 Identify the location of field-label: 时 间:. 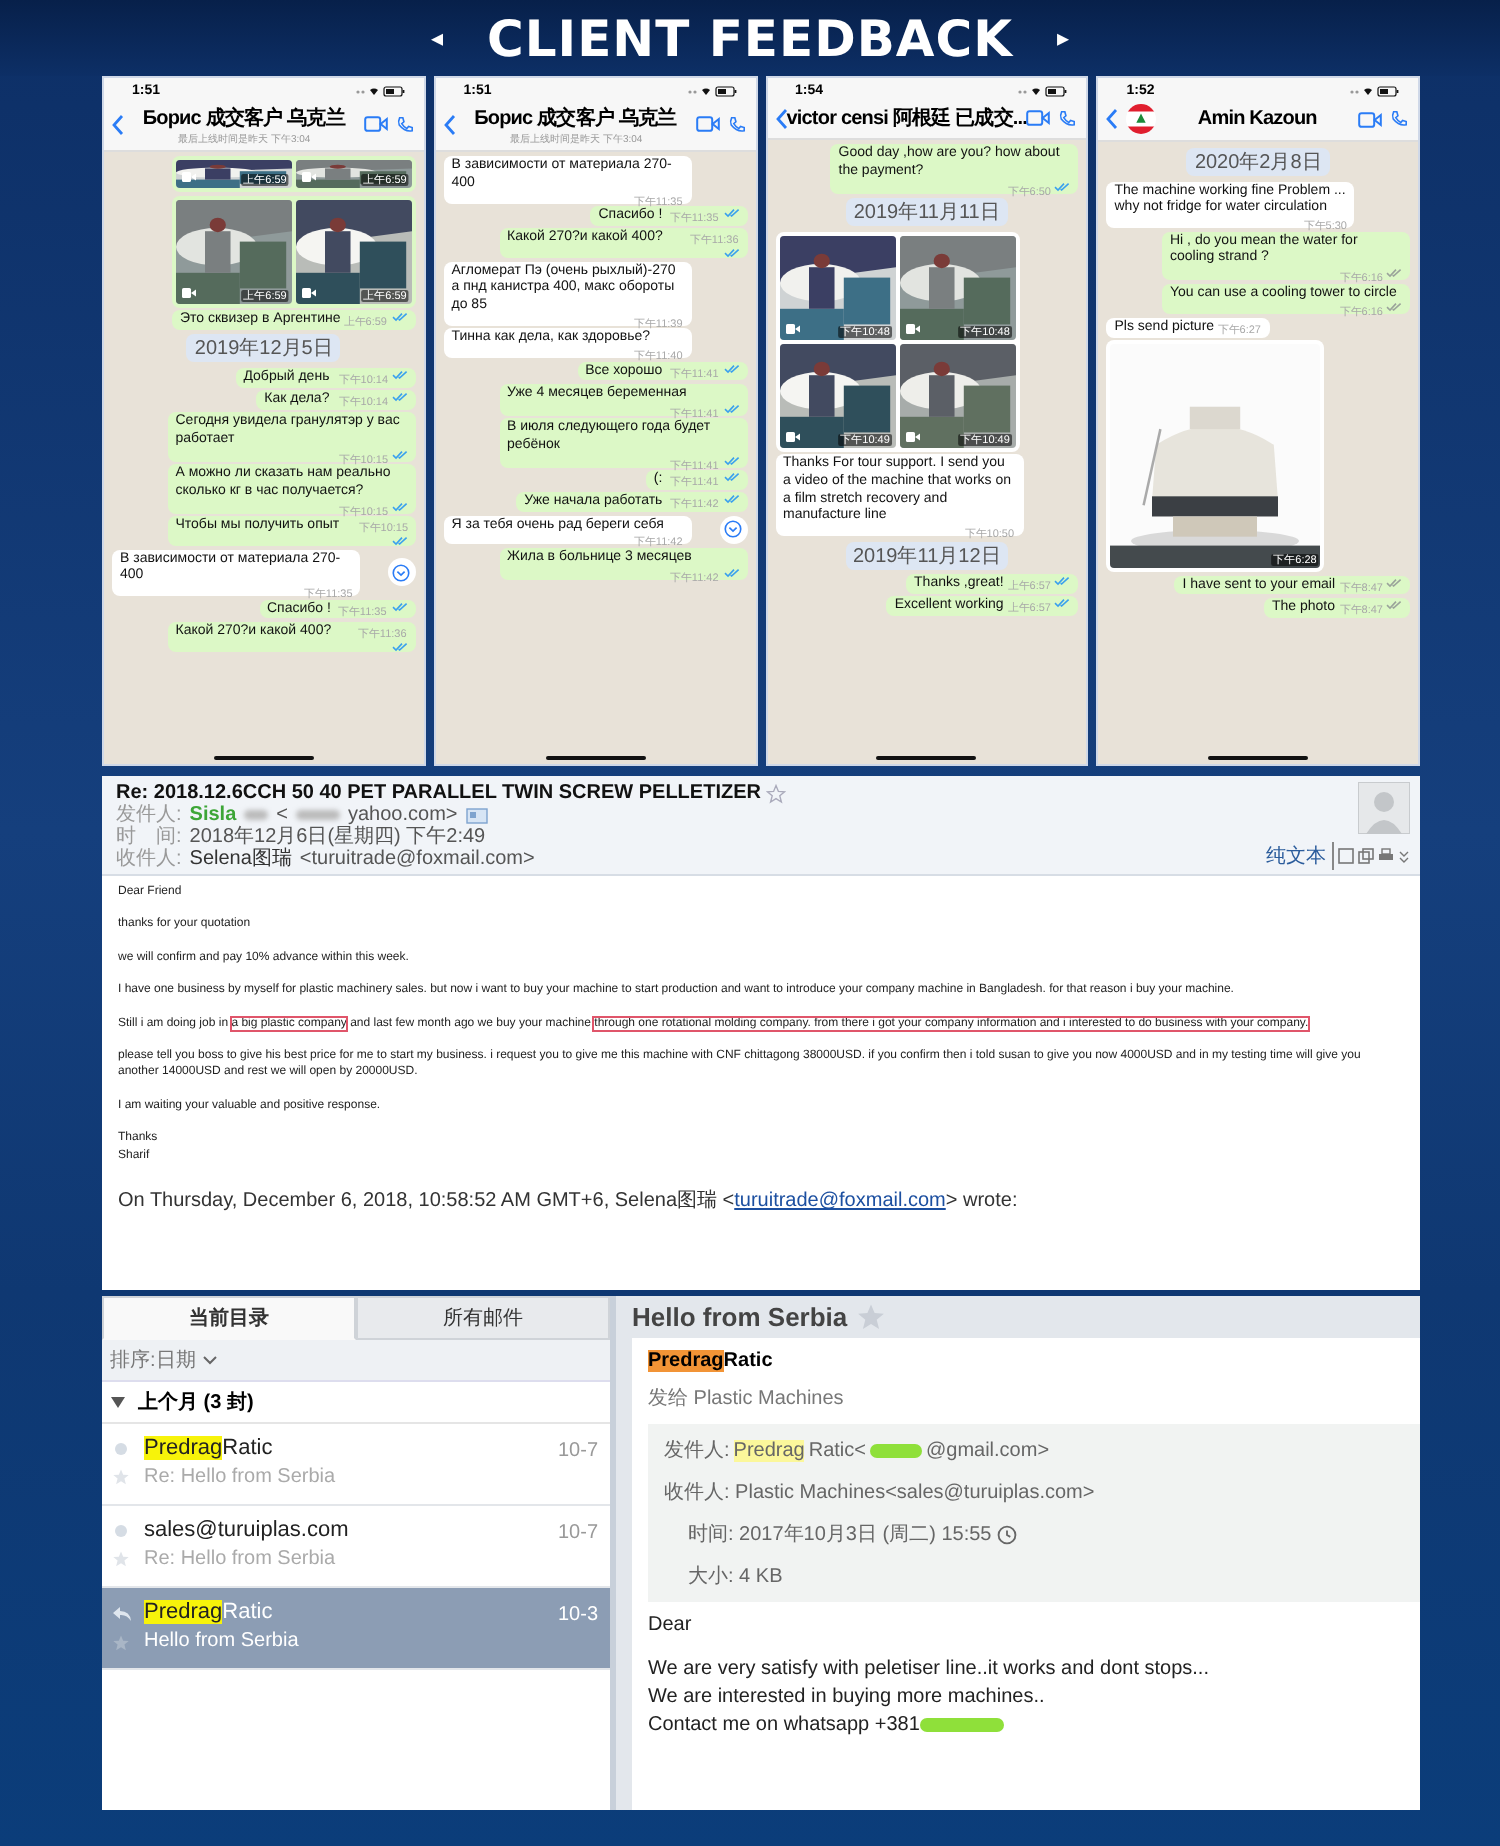
(149, 837).